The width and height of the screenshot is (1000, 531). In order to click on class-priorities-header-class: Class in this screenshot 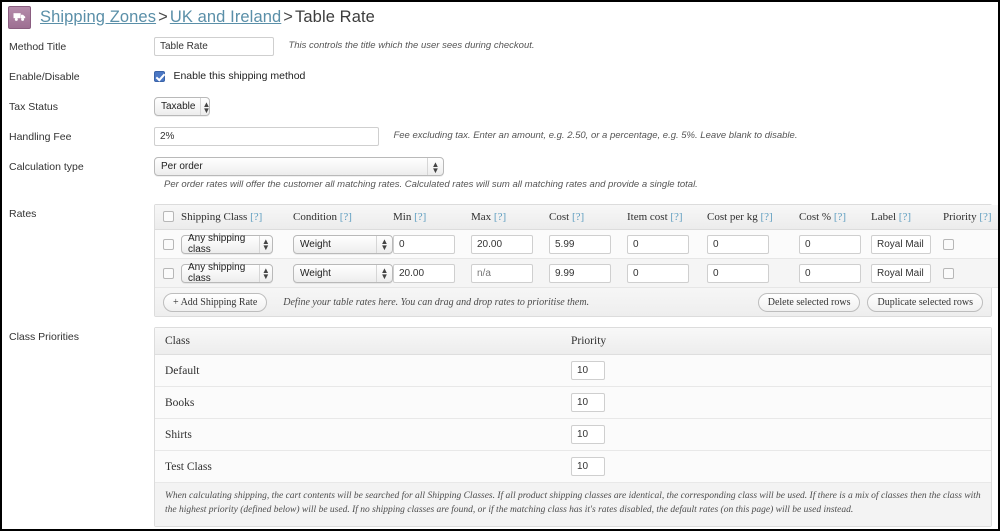, I will do `click(358, 341)`.